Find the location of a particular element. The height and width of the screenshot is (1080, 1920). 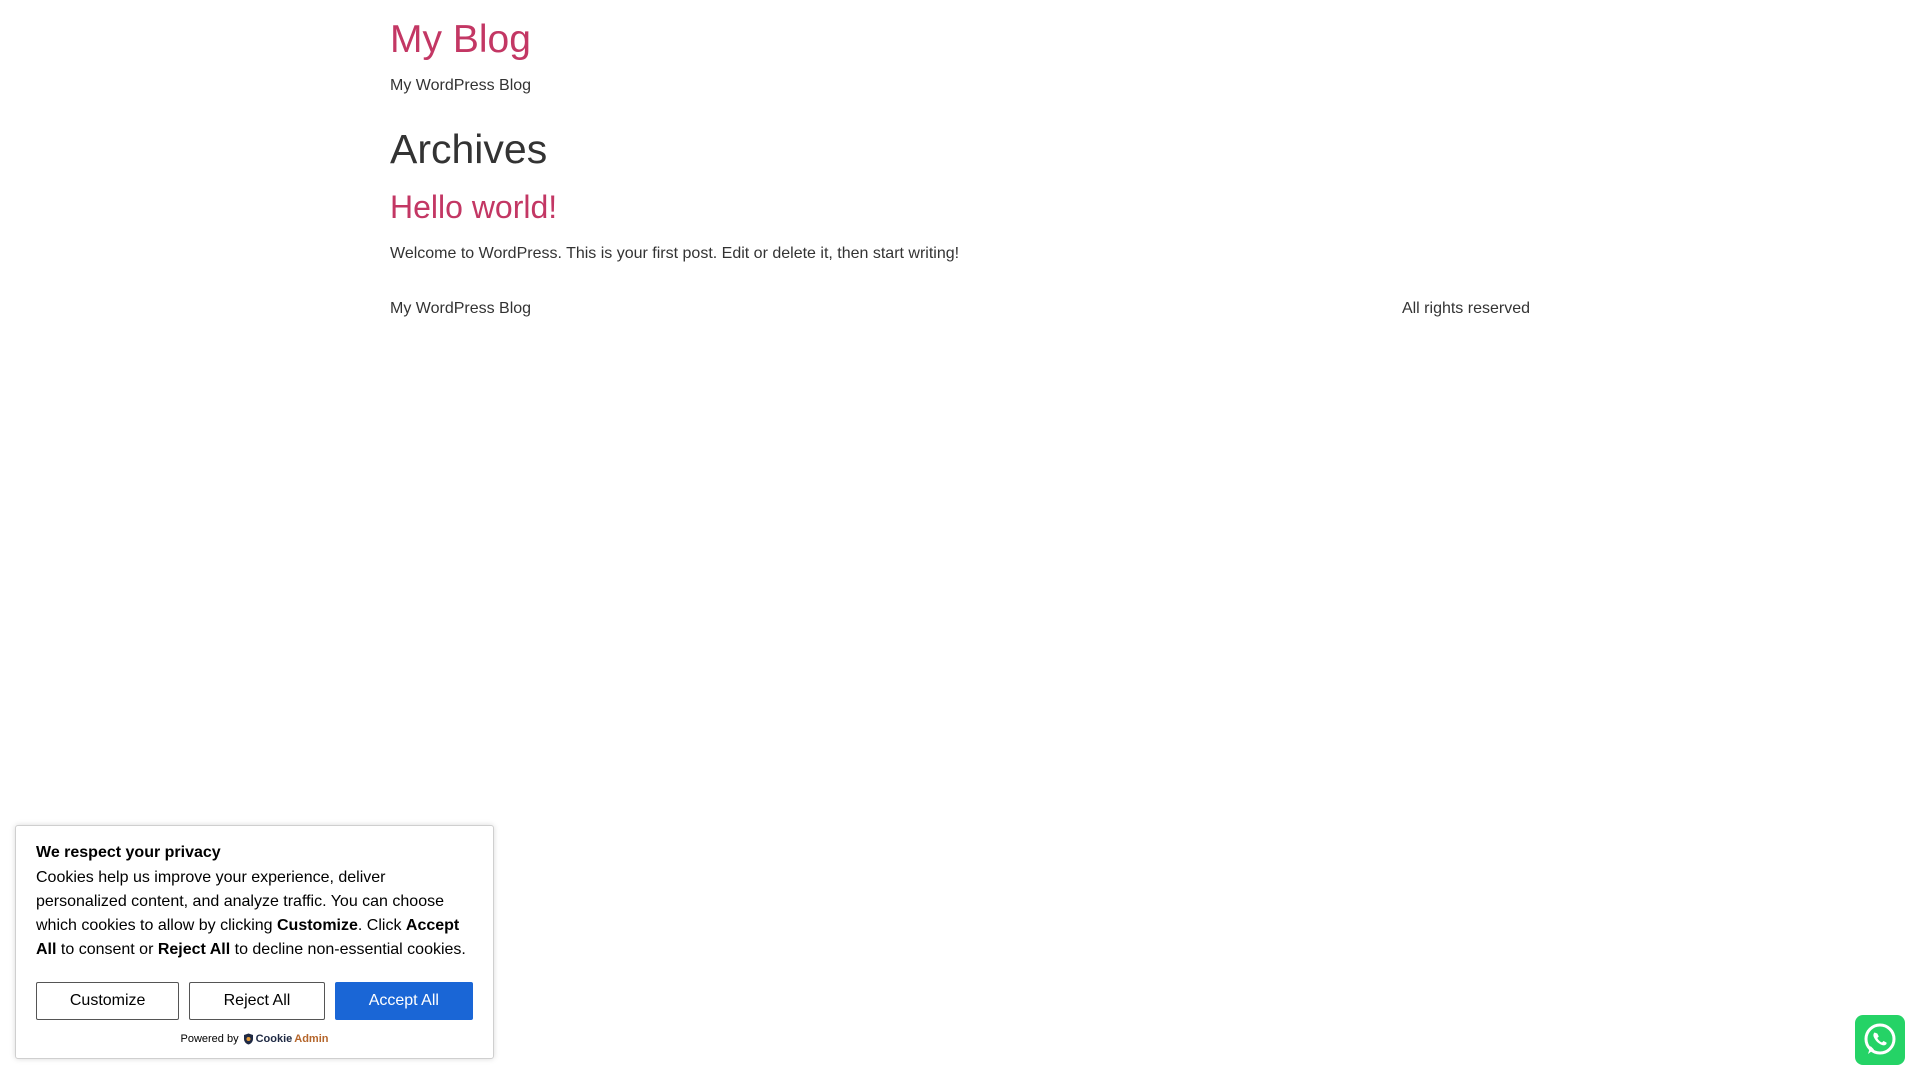

powered-by-label: Powered by is located at coordinates (209, 1039).